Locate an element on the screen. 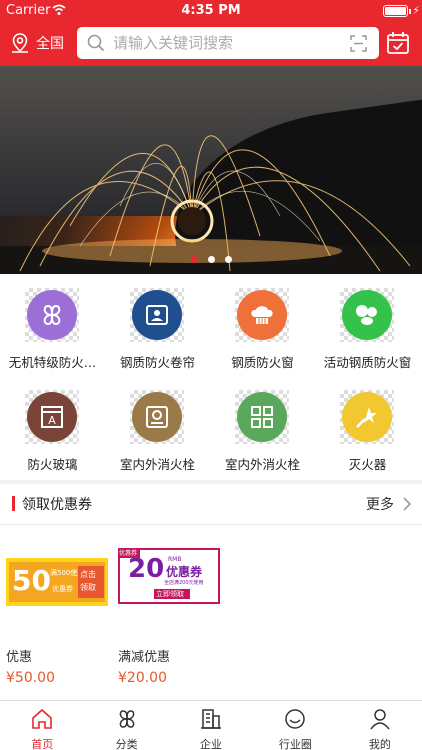 The height and width of the screenshot is (750, 422). grid-icon is located at coordinates (262, 417).